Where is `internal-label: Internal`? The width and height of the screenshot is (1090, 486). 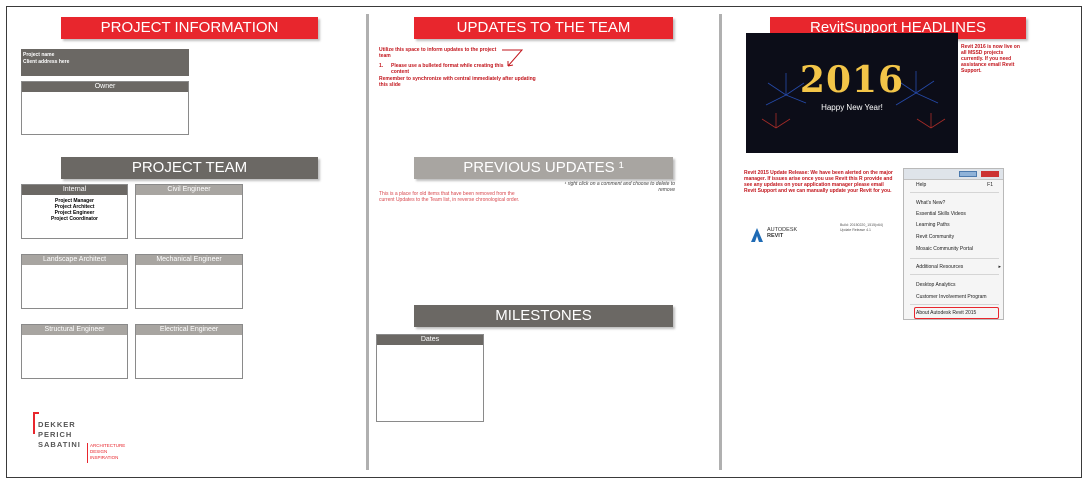
internal-label: Internal is located at coordinates (74, 190).